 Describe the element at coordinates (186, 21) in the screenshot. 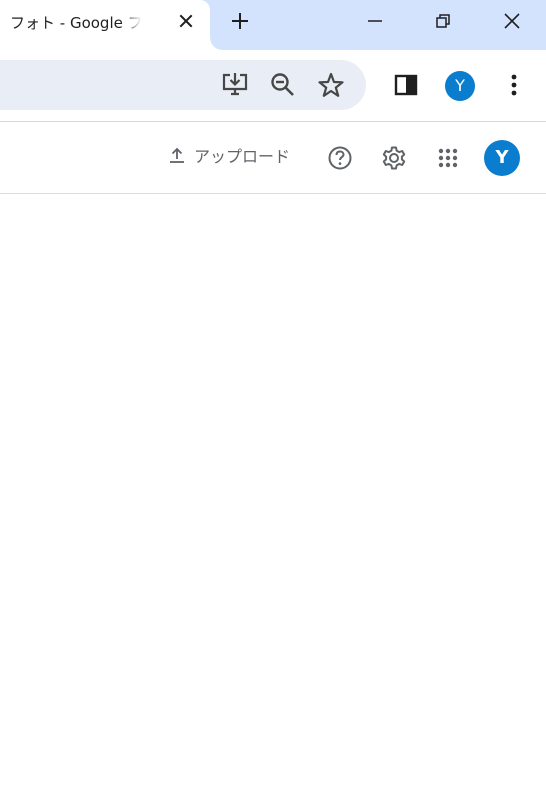

I see `tab-close-icon` at that location.